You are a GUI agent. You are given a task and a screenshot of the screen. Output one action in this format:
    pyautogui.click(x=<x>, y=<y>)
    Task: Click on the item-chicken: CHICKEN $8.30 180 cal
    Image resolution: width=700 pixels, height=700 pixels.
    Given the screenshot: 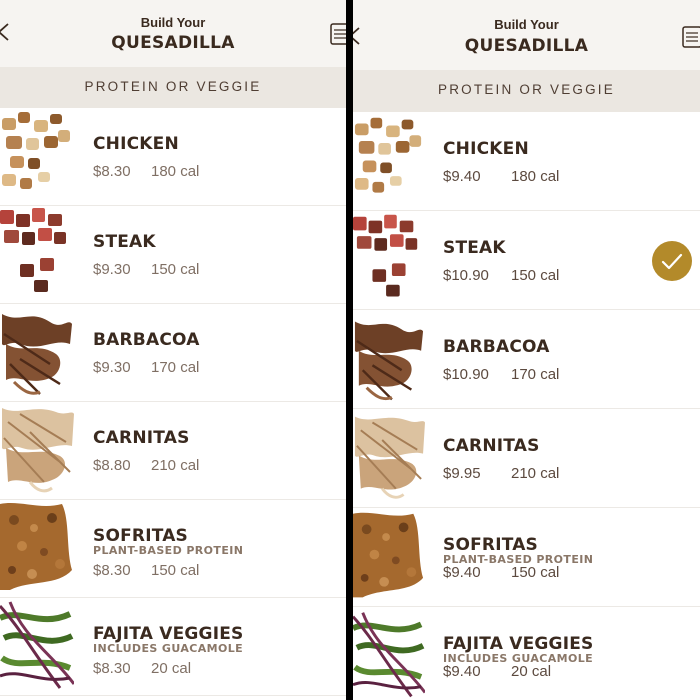 What is the action you would take?
    pyautogui.click(x=173, y=157)
    